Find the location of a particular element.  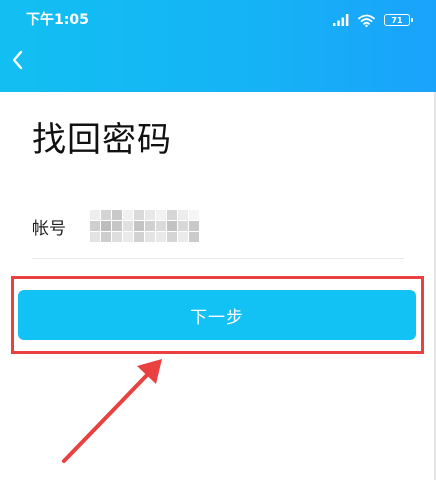

status-icons: 71 is located at coordinates (368, 20).